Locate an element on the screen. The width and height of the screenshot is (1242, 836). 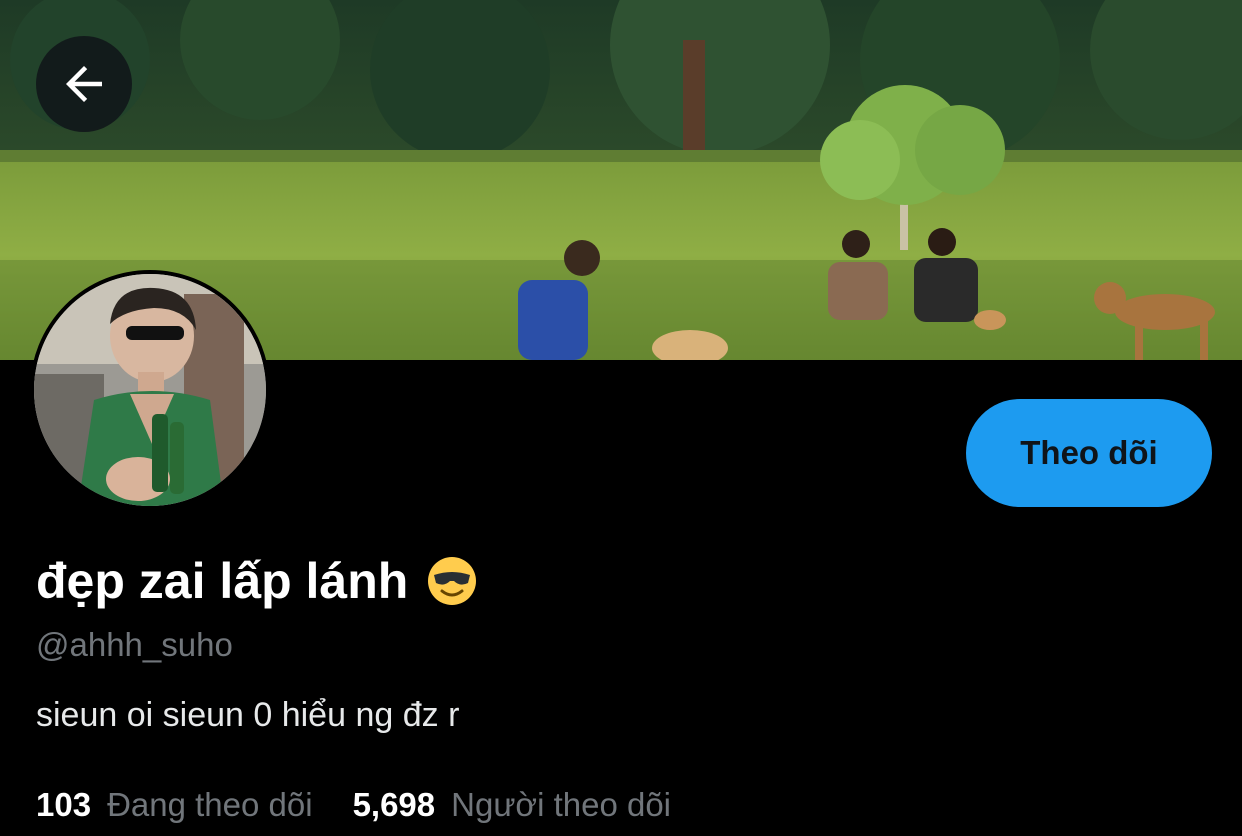
profile-bio: sieun oi sieun 0 hiểu ng đz r is located at coordinates (248, 715).